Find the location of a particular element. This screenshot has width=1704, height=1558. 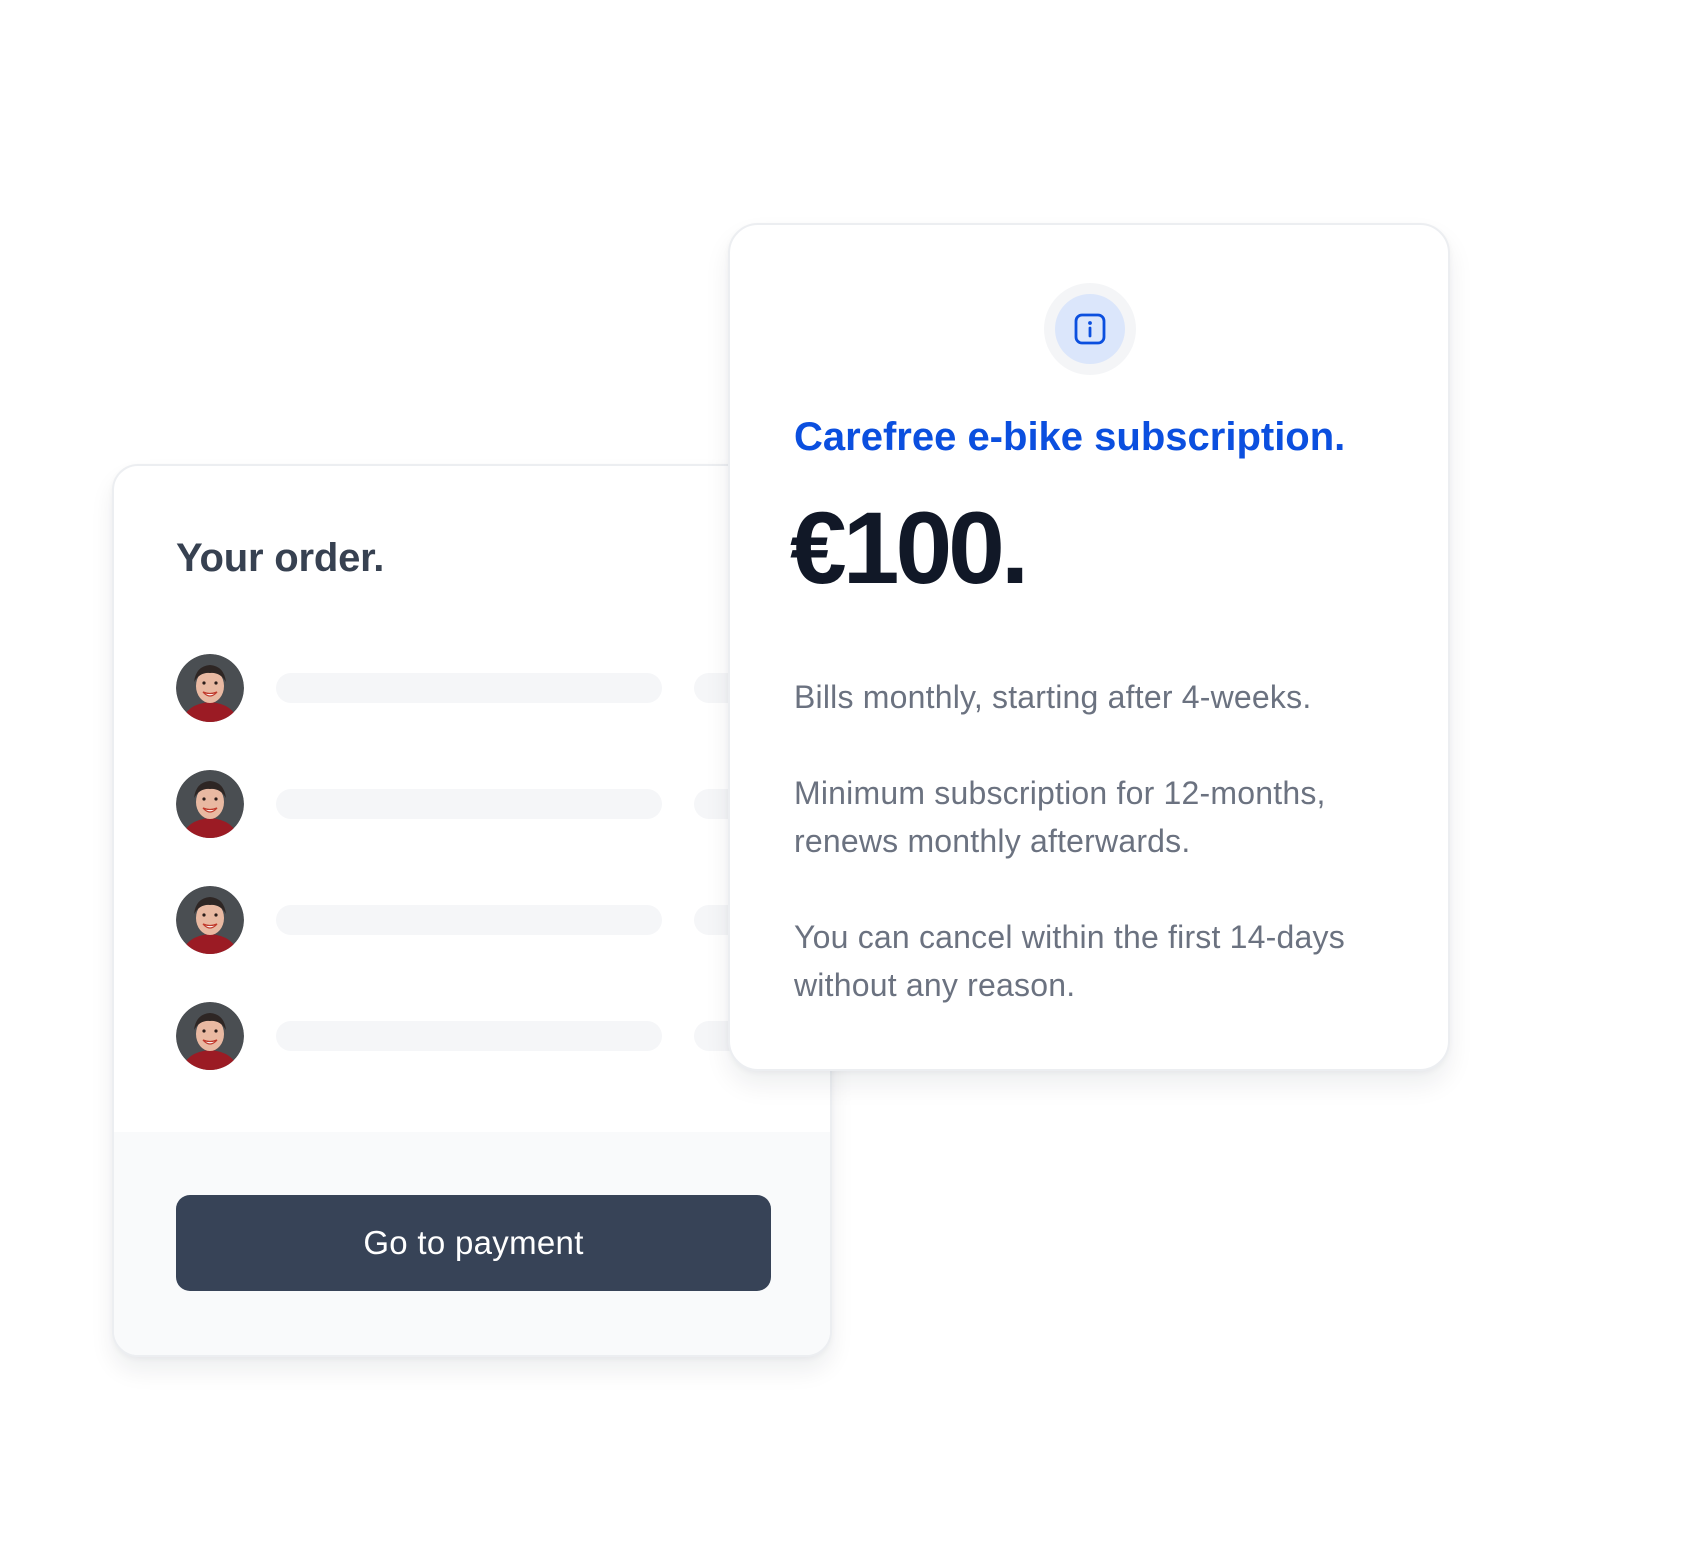

order-item-list is located at coordinates (496, 886).